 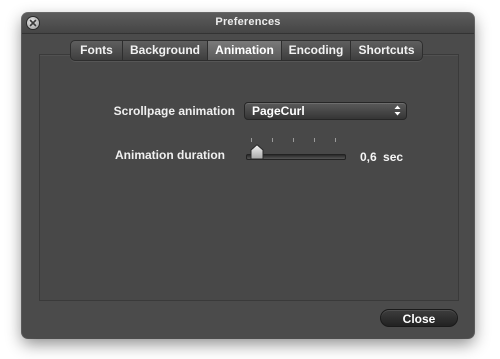 I want to click on tab-background: Background, so click(x=165, y=50).